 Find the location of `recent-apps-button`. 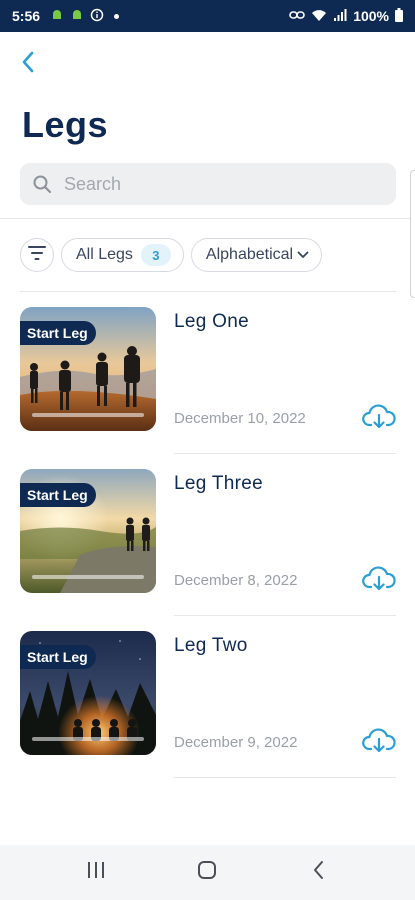

recent-apps-button is located at coordinates (96, 873).